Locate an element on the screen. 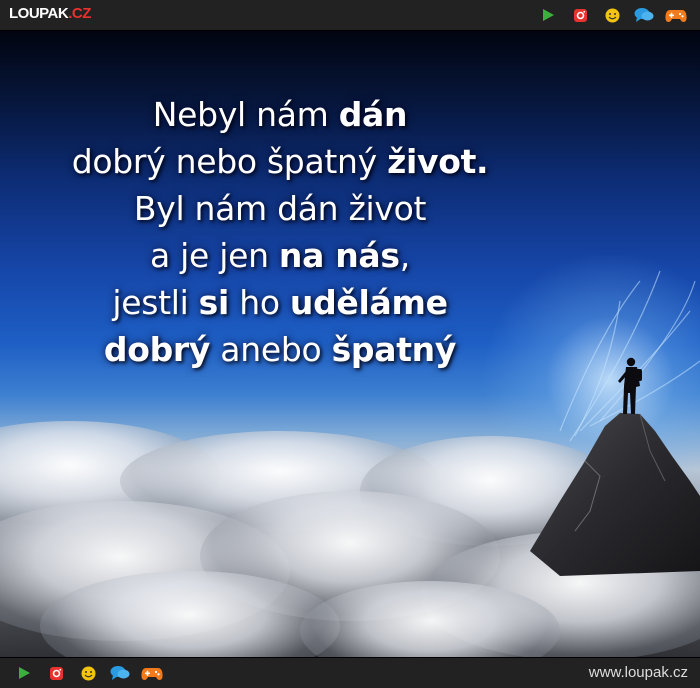 This screenshot has width=700, height=688. quote-bold-segment: dobrý is located at coordinates (157, 349).